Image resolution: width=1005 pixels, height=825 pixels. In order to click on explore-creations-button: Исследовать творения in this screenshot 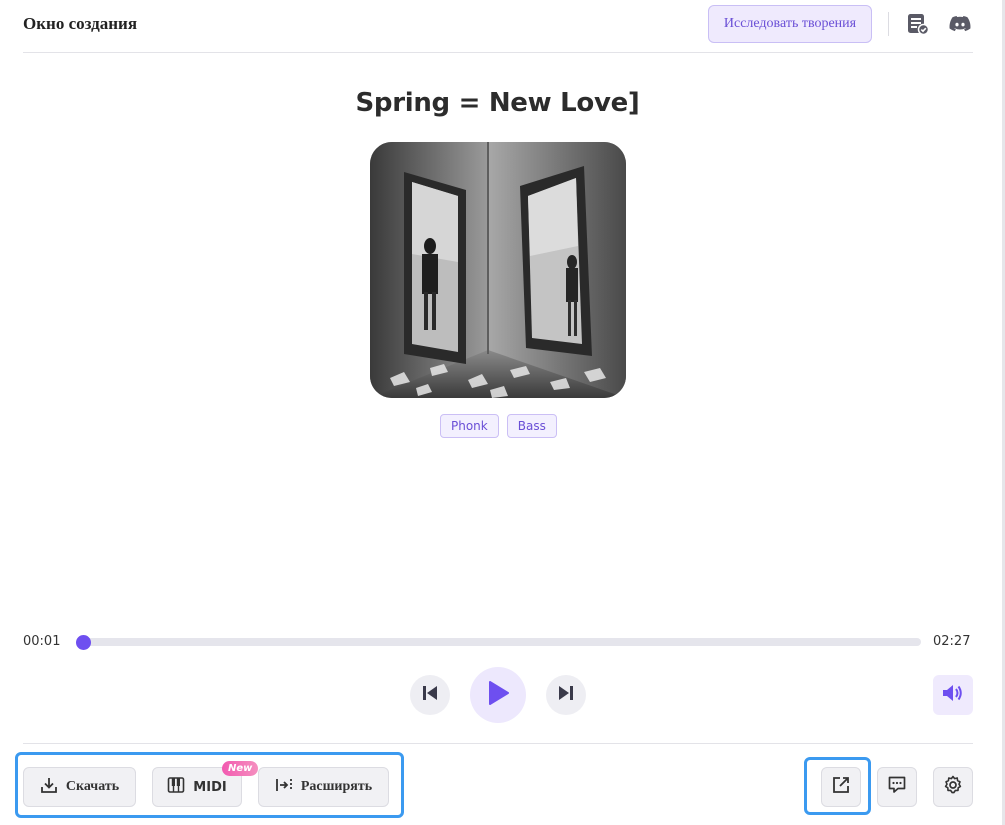, I will do `click(790, 24)`.